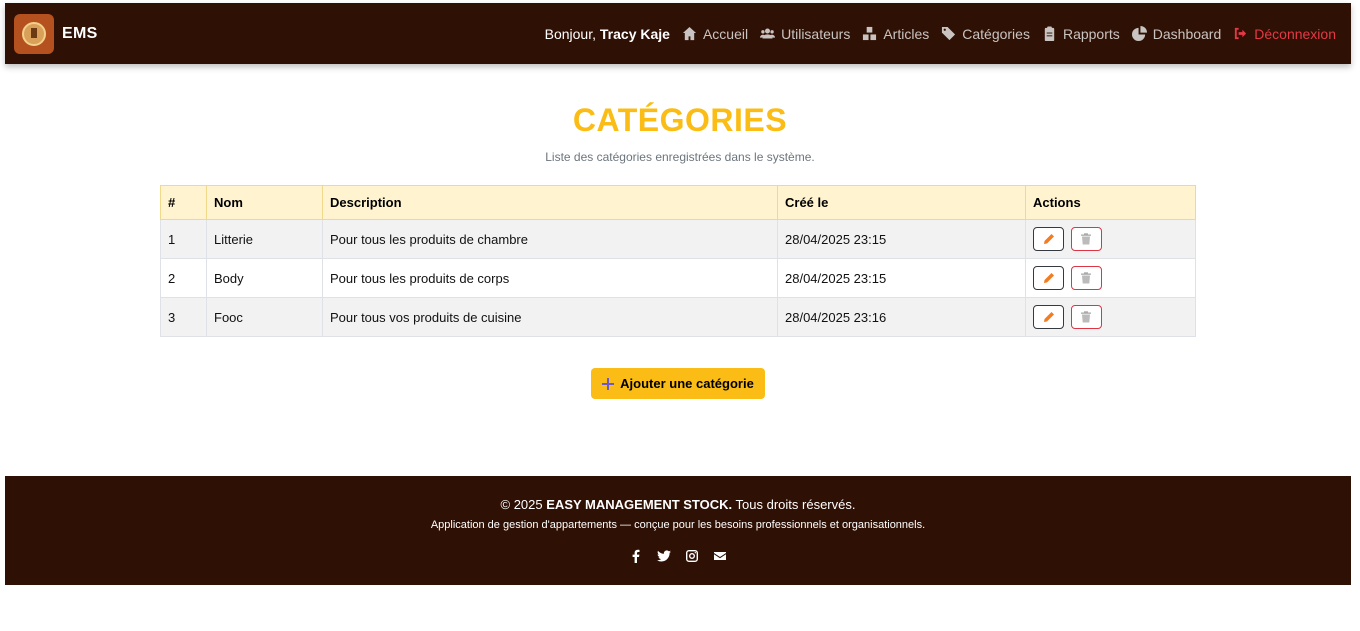  What do you see at coordinates (901, 317) in the screenshot?
I see `cell-date: 28/04/2025 23:16` at bounding box center [901, 317].